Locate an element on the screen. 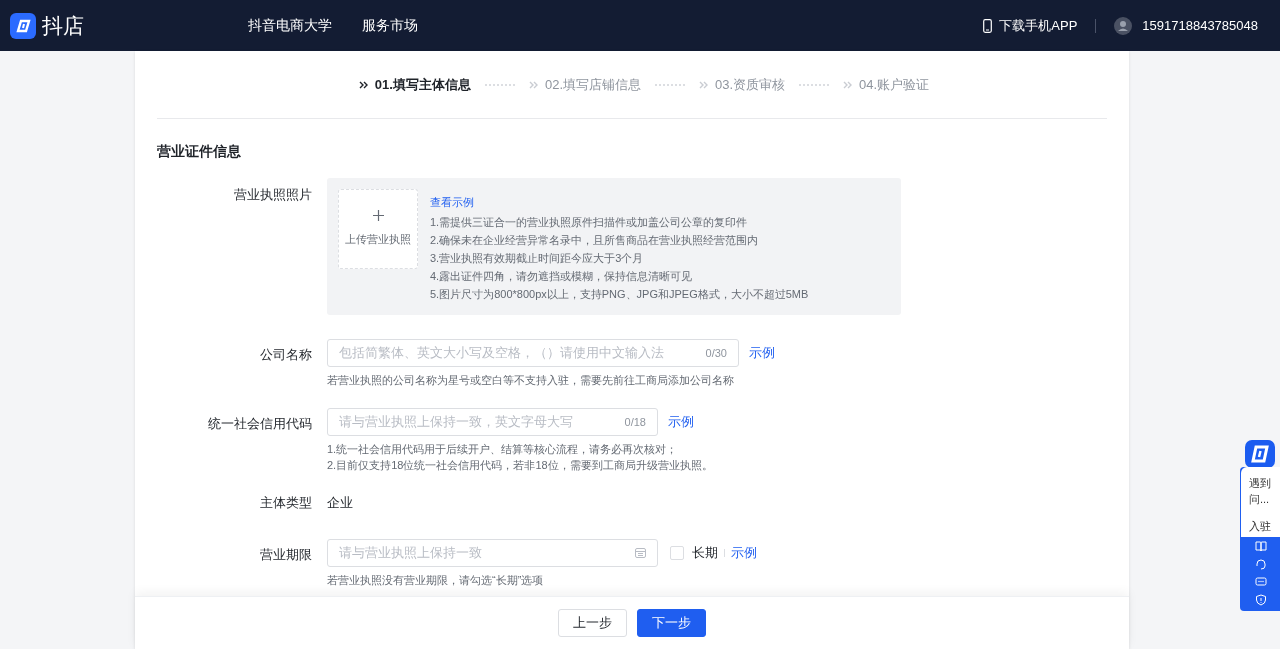 This screenshot has height=649, width=1280. plus-icon is located at coordinates (378, 216).